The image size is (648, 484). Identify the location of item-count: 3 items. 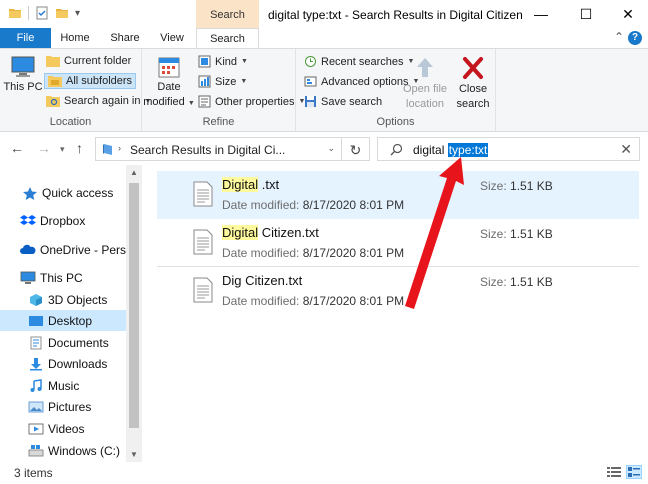
(33, 473).